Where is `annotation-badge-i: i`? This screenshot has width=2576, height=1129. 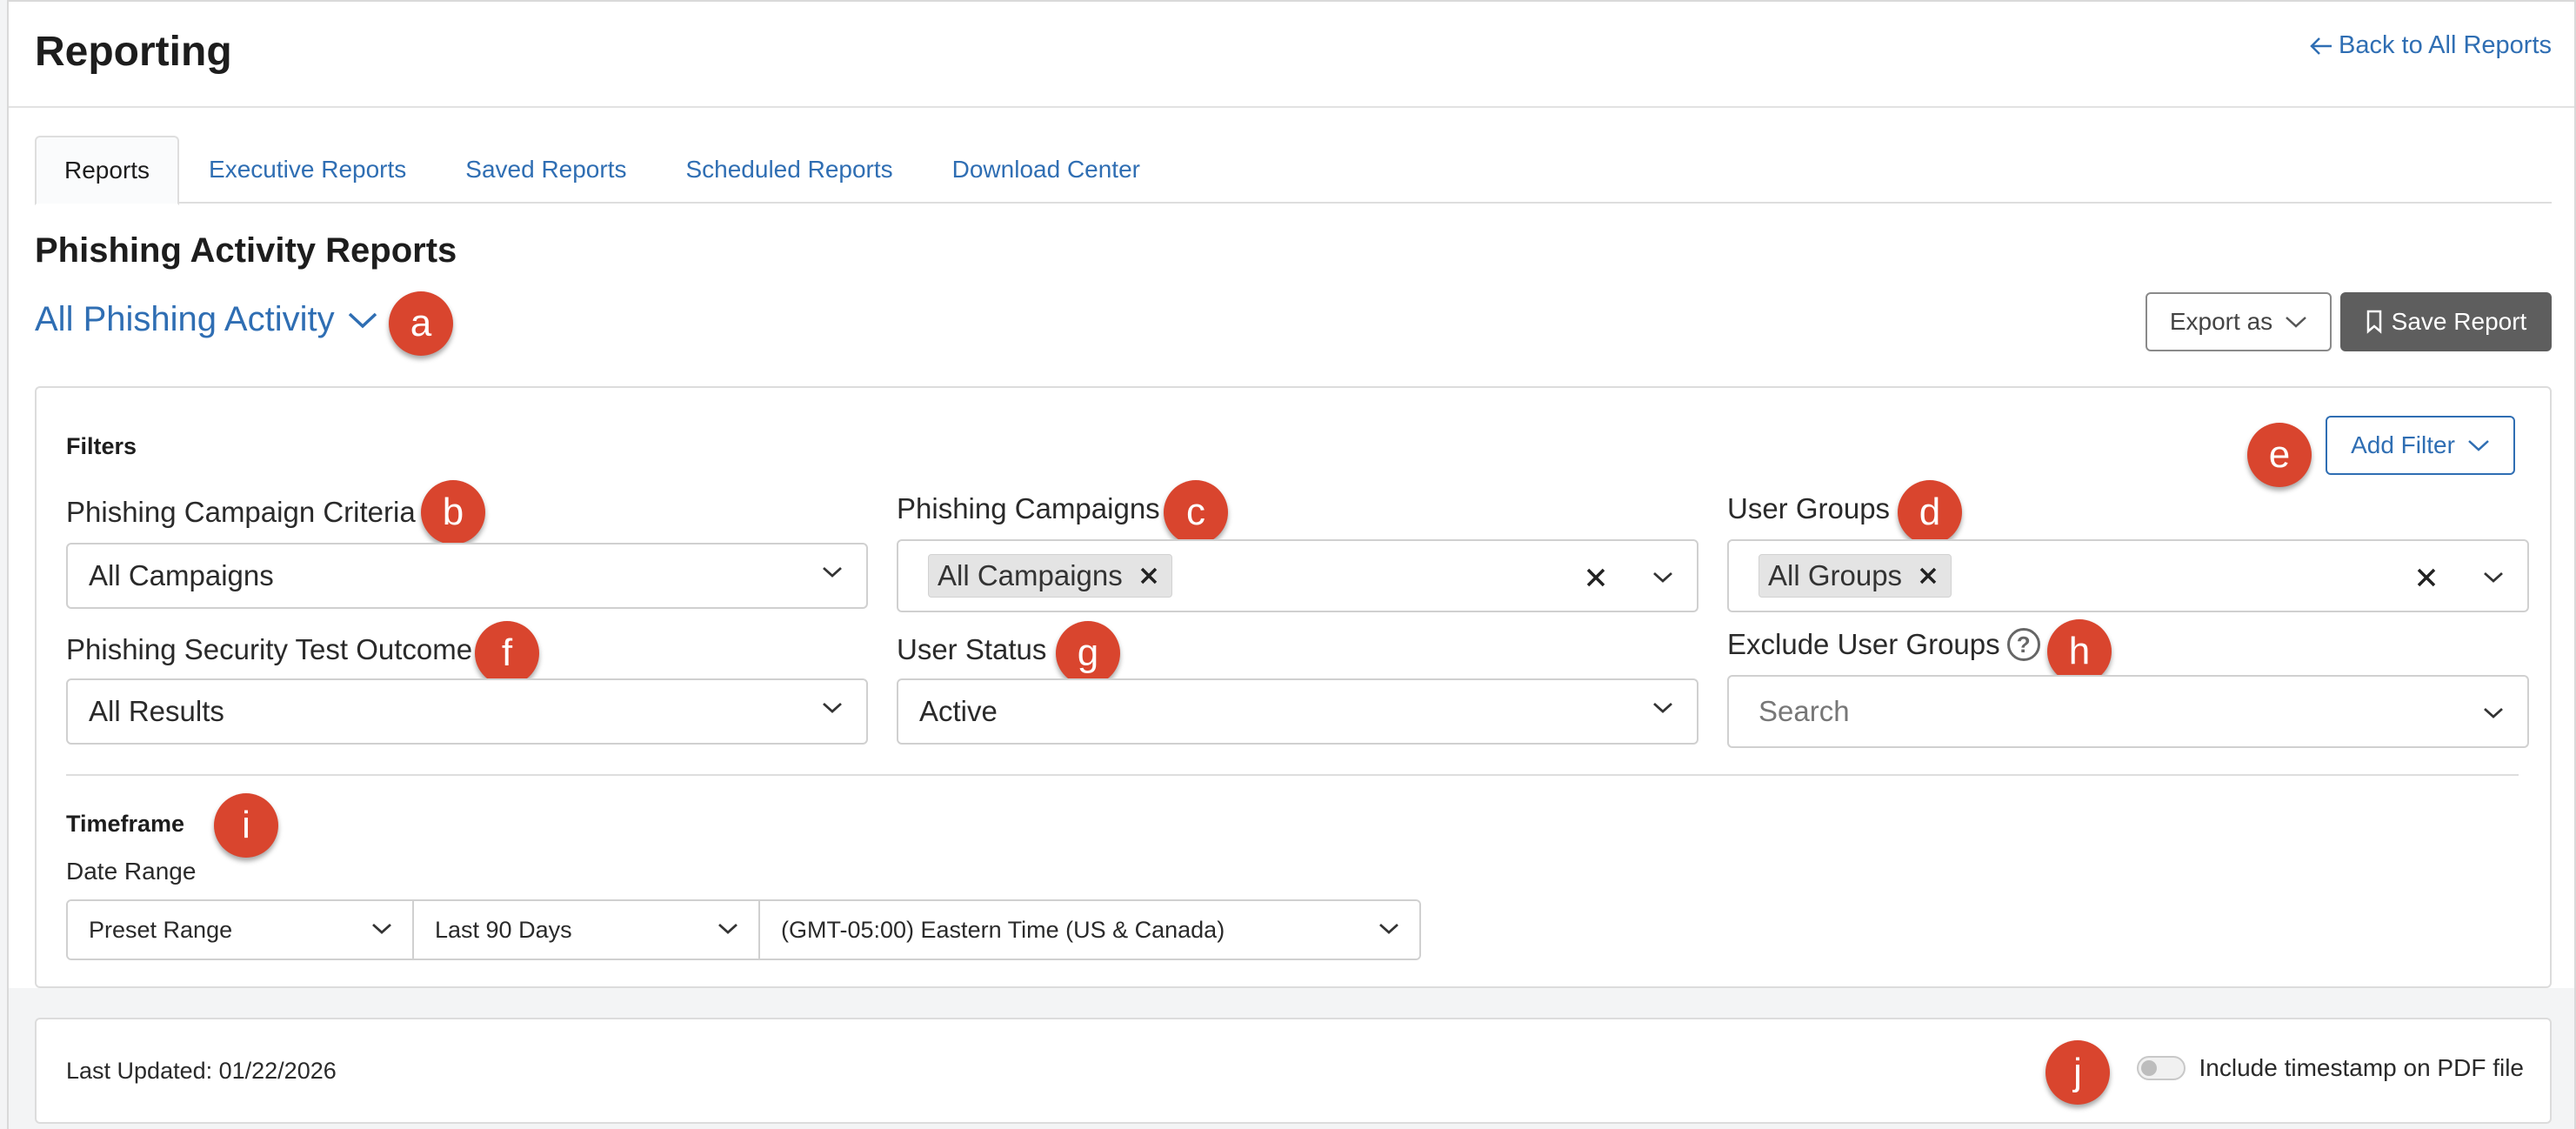
annotation-badge-i: i is located at coordinates (246, 826).